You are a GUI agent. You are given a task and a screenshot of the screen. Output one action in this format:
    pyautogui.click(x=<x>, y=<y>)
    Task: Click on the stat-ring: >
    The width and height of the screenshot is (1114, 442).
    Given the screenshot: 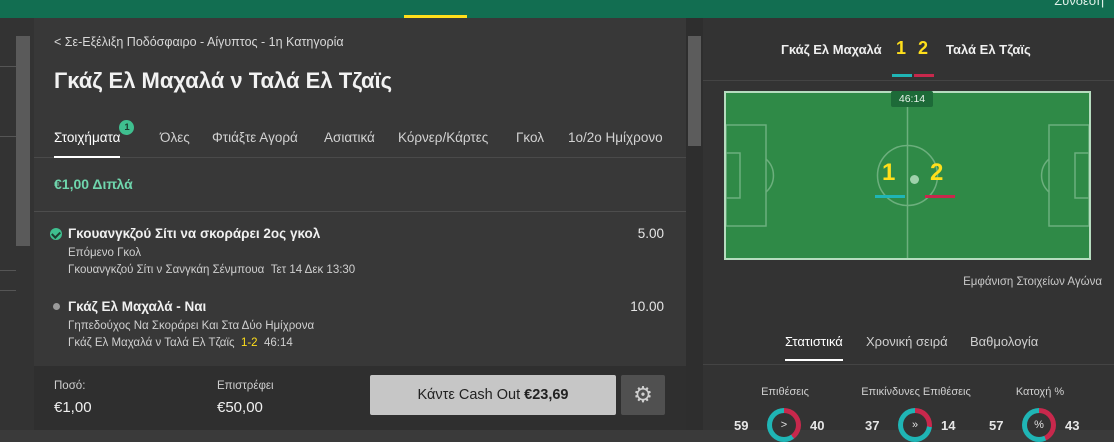 What is the action you would take?
    pyautogui.click(x=784, y=425)
    